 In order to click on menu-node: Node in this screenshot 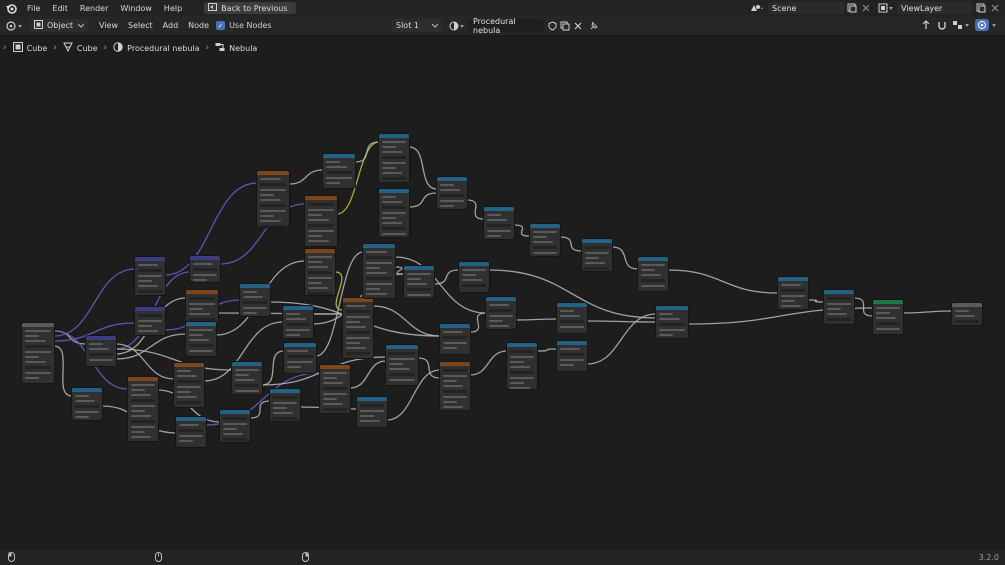, I will do `click(198, 25)`.